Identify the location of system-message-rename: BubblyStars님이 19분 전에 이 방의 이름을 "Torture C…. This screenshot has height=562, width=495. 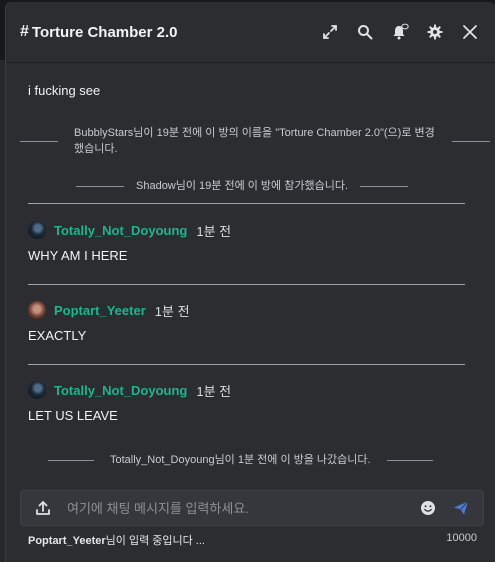
(255, 141).